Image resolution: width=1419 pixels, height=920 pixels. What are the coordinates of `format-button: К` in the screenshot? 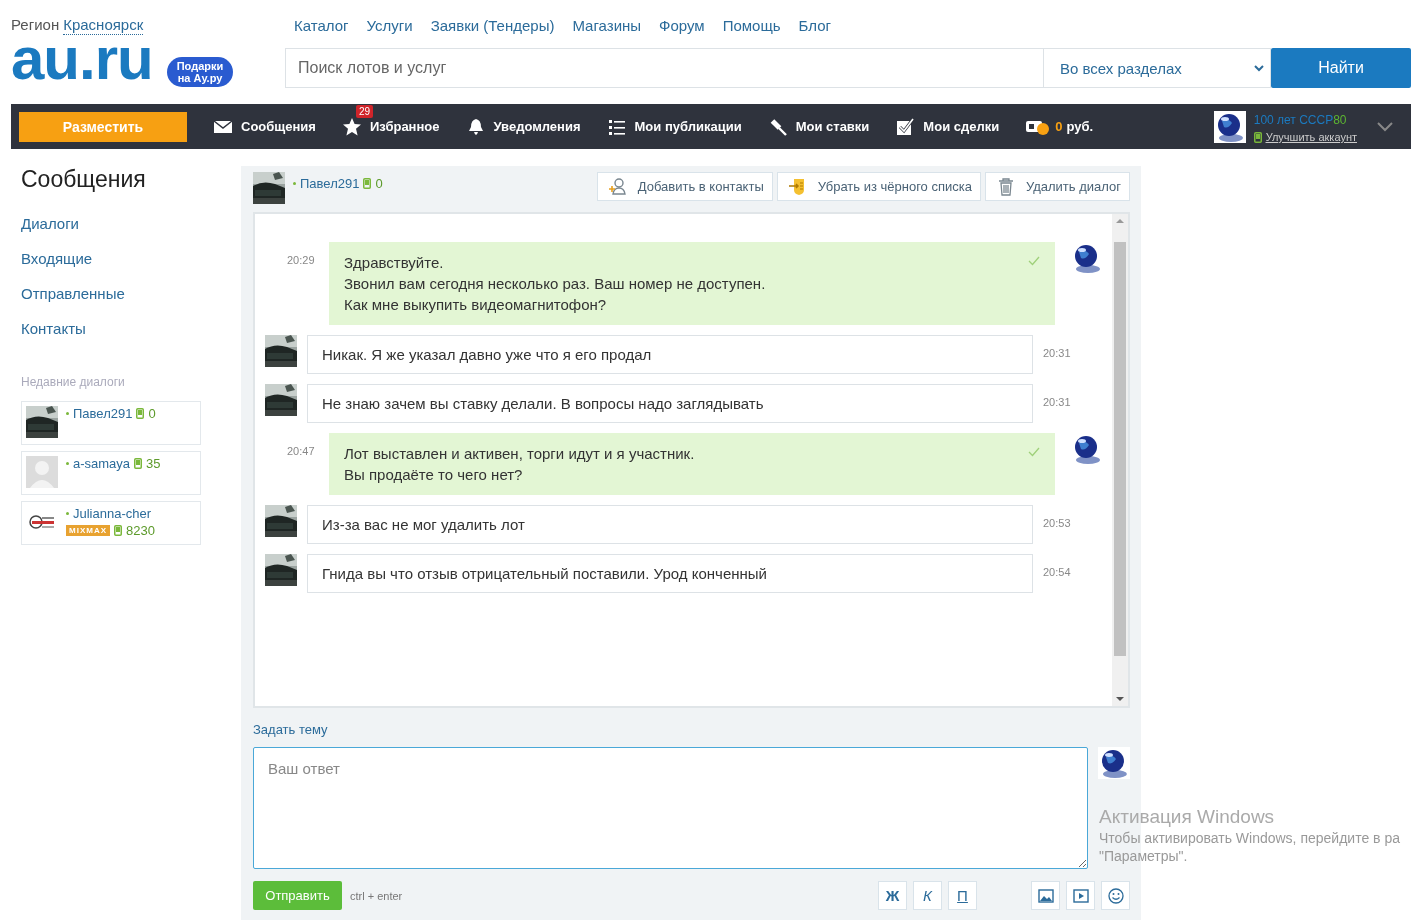 It's located at (927, 895).